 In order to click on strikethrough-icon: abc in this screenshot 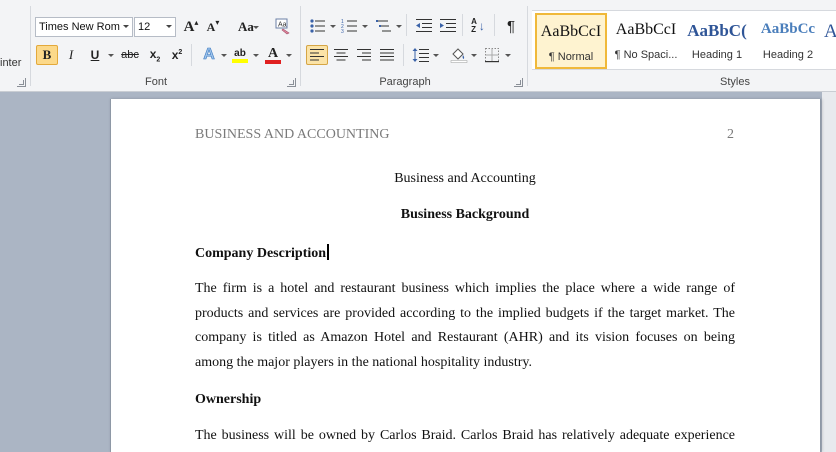, I will do `click(130, 55)`.